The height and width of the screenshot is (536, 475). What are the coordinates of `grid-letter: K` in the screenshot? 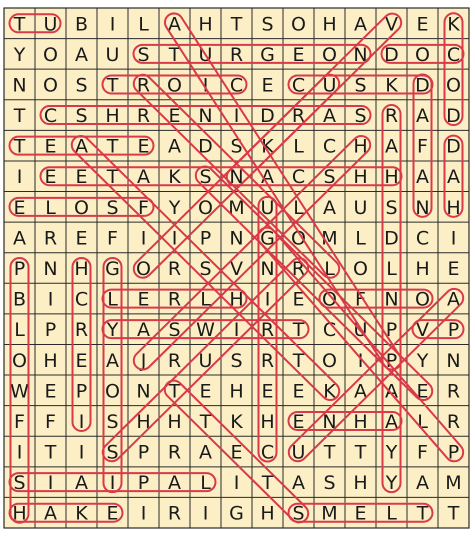 It's located at (453, 24).